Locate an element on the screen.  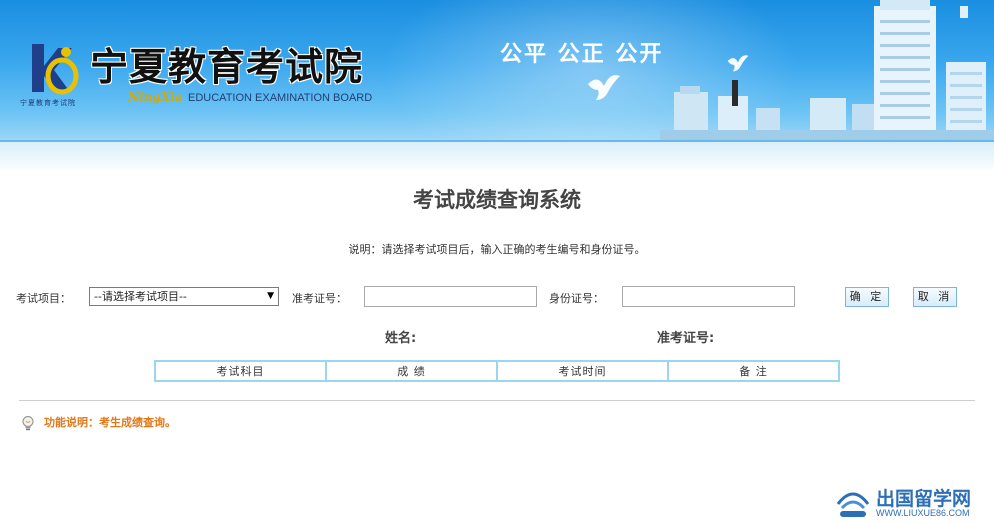
cancel-button: 取 消 is located at coordinates (935, 297).